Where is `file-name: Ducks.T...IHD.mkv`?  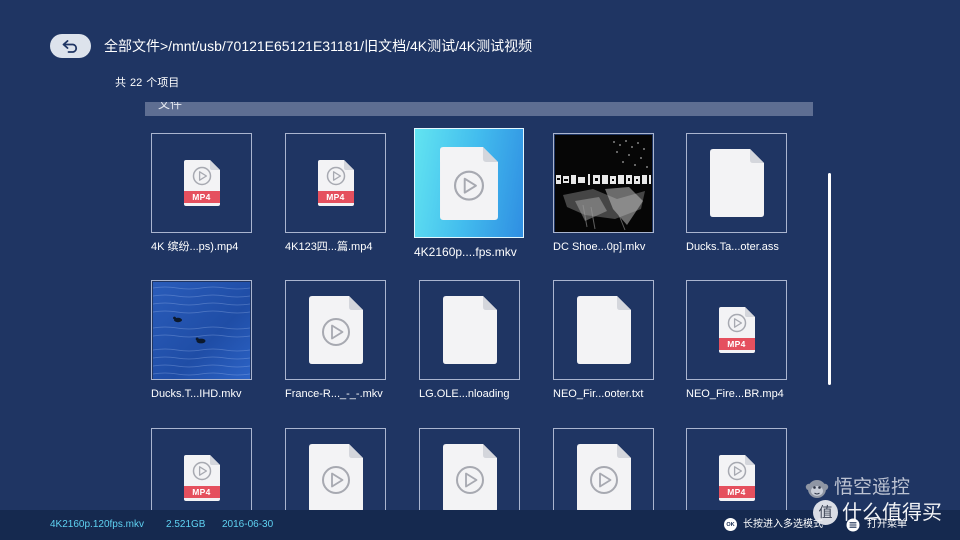
file-name: Ducks.T...IHD.mkv is located at coordinates (196, 394).